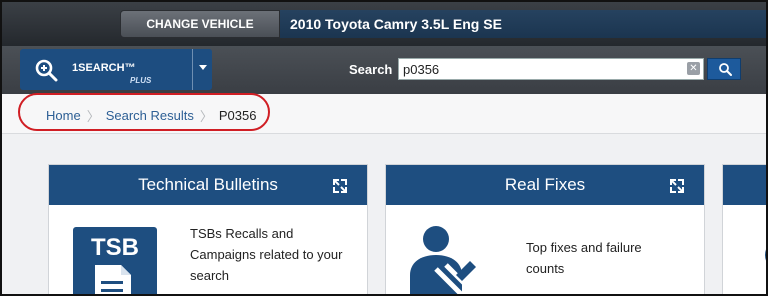 Image resolution: width=768 pixels, height=296 pixels. Describe the element at coordinates (371, 69) in the screenshot. I see `search-label: Search` at that location.